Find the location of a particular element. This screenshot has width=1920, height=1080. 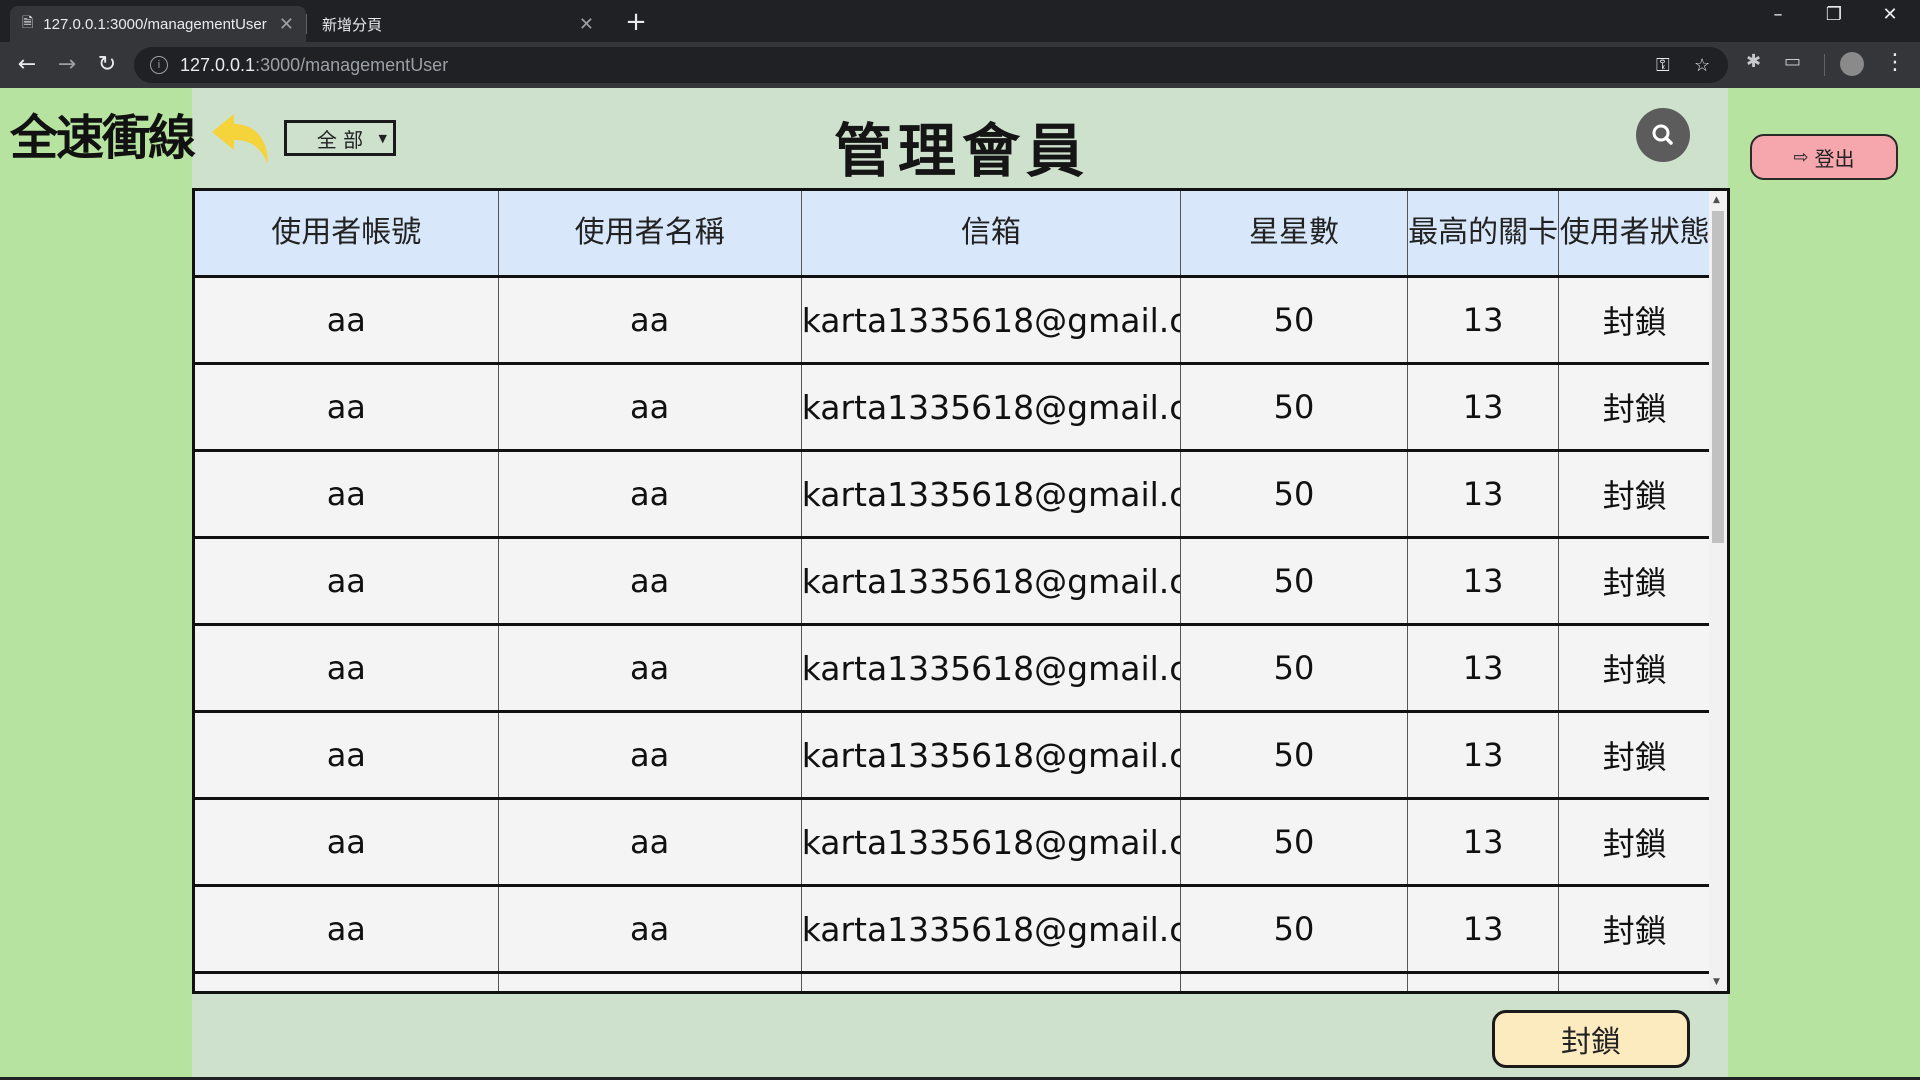

logout-button: ⇨ 登出 is located at coordinates (1824, 157).